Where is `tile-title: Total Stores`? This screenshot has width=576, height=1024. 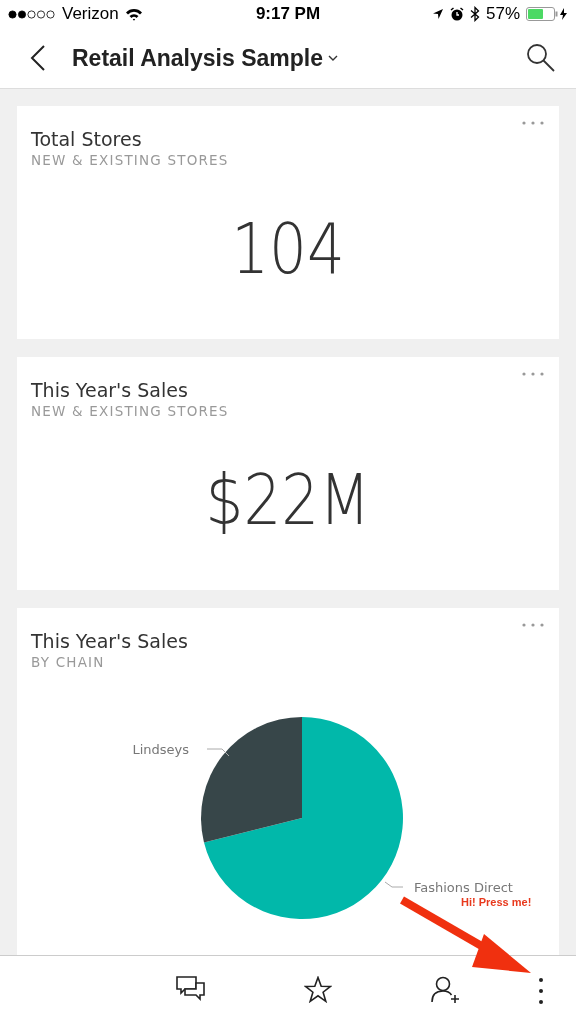
tile-title: Total Stores is located at coordinates (87, 139).